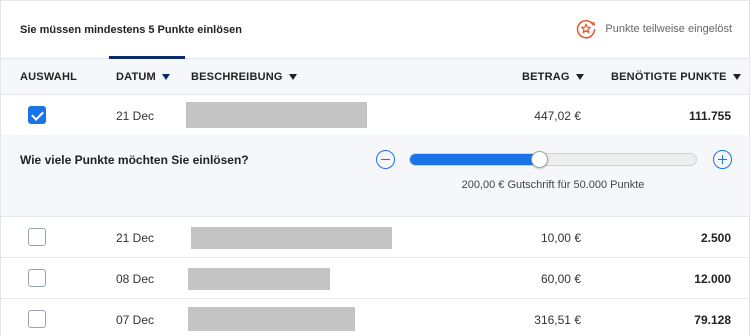 The width and height of the screenshot is (750, 336). I want to click on row-points: 79.128, so click(712, 320).